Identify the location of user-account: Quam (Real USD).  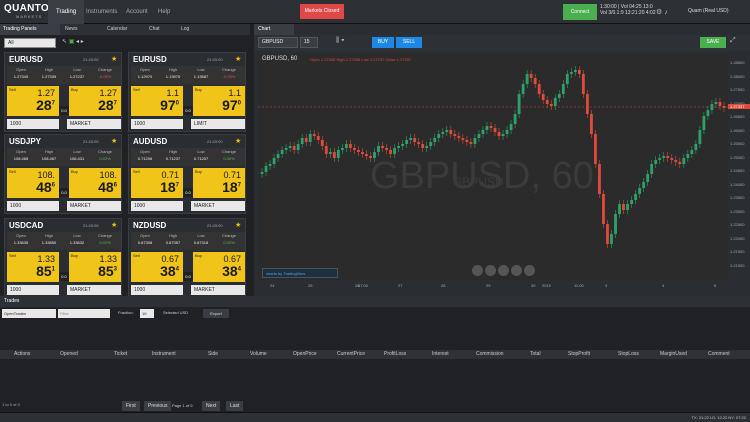
(708, 11).